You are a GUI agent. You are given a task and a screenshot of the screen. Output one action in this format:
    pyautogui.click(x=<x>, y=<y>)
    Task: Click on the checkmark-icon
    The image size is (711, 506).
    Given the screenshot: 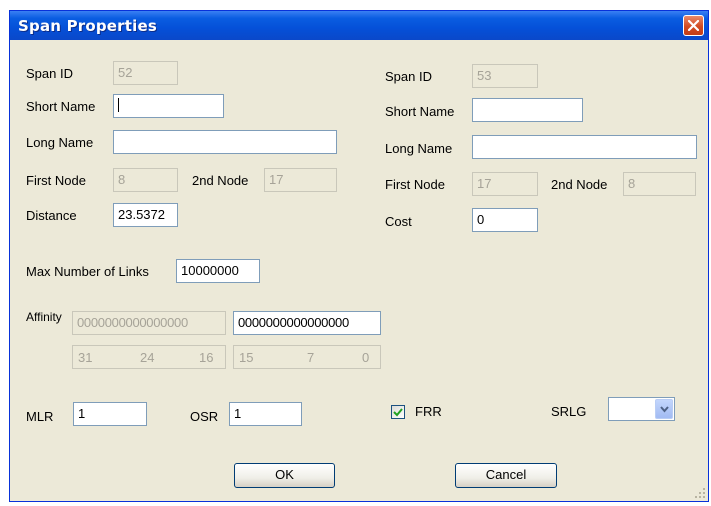 What is the action you would take?
    pyautogui.click(x=398, y=412)
    